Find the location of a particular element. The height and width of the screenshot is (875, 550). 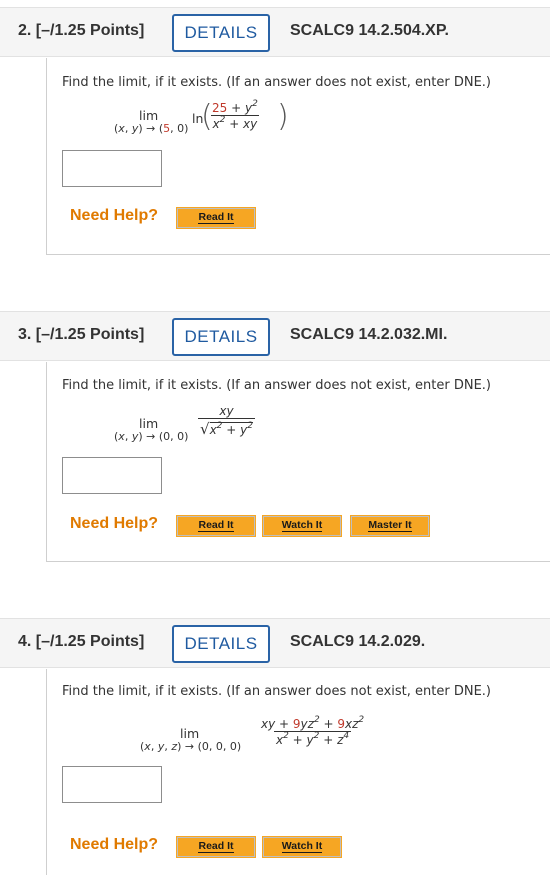

limit-expression: lim (x, y) → (0, 0) xy √x2 + y2 is located at coordinates (247, 426).